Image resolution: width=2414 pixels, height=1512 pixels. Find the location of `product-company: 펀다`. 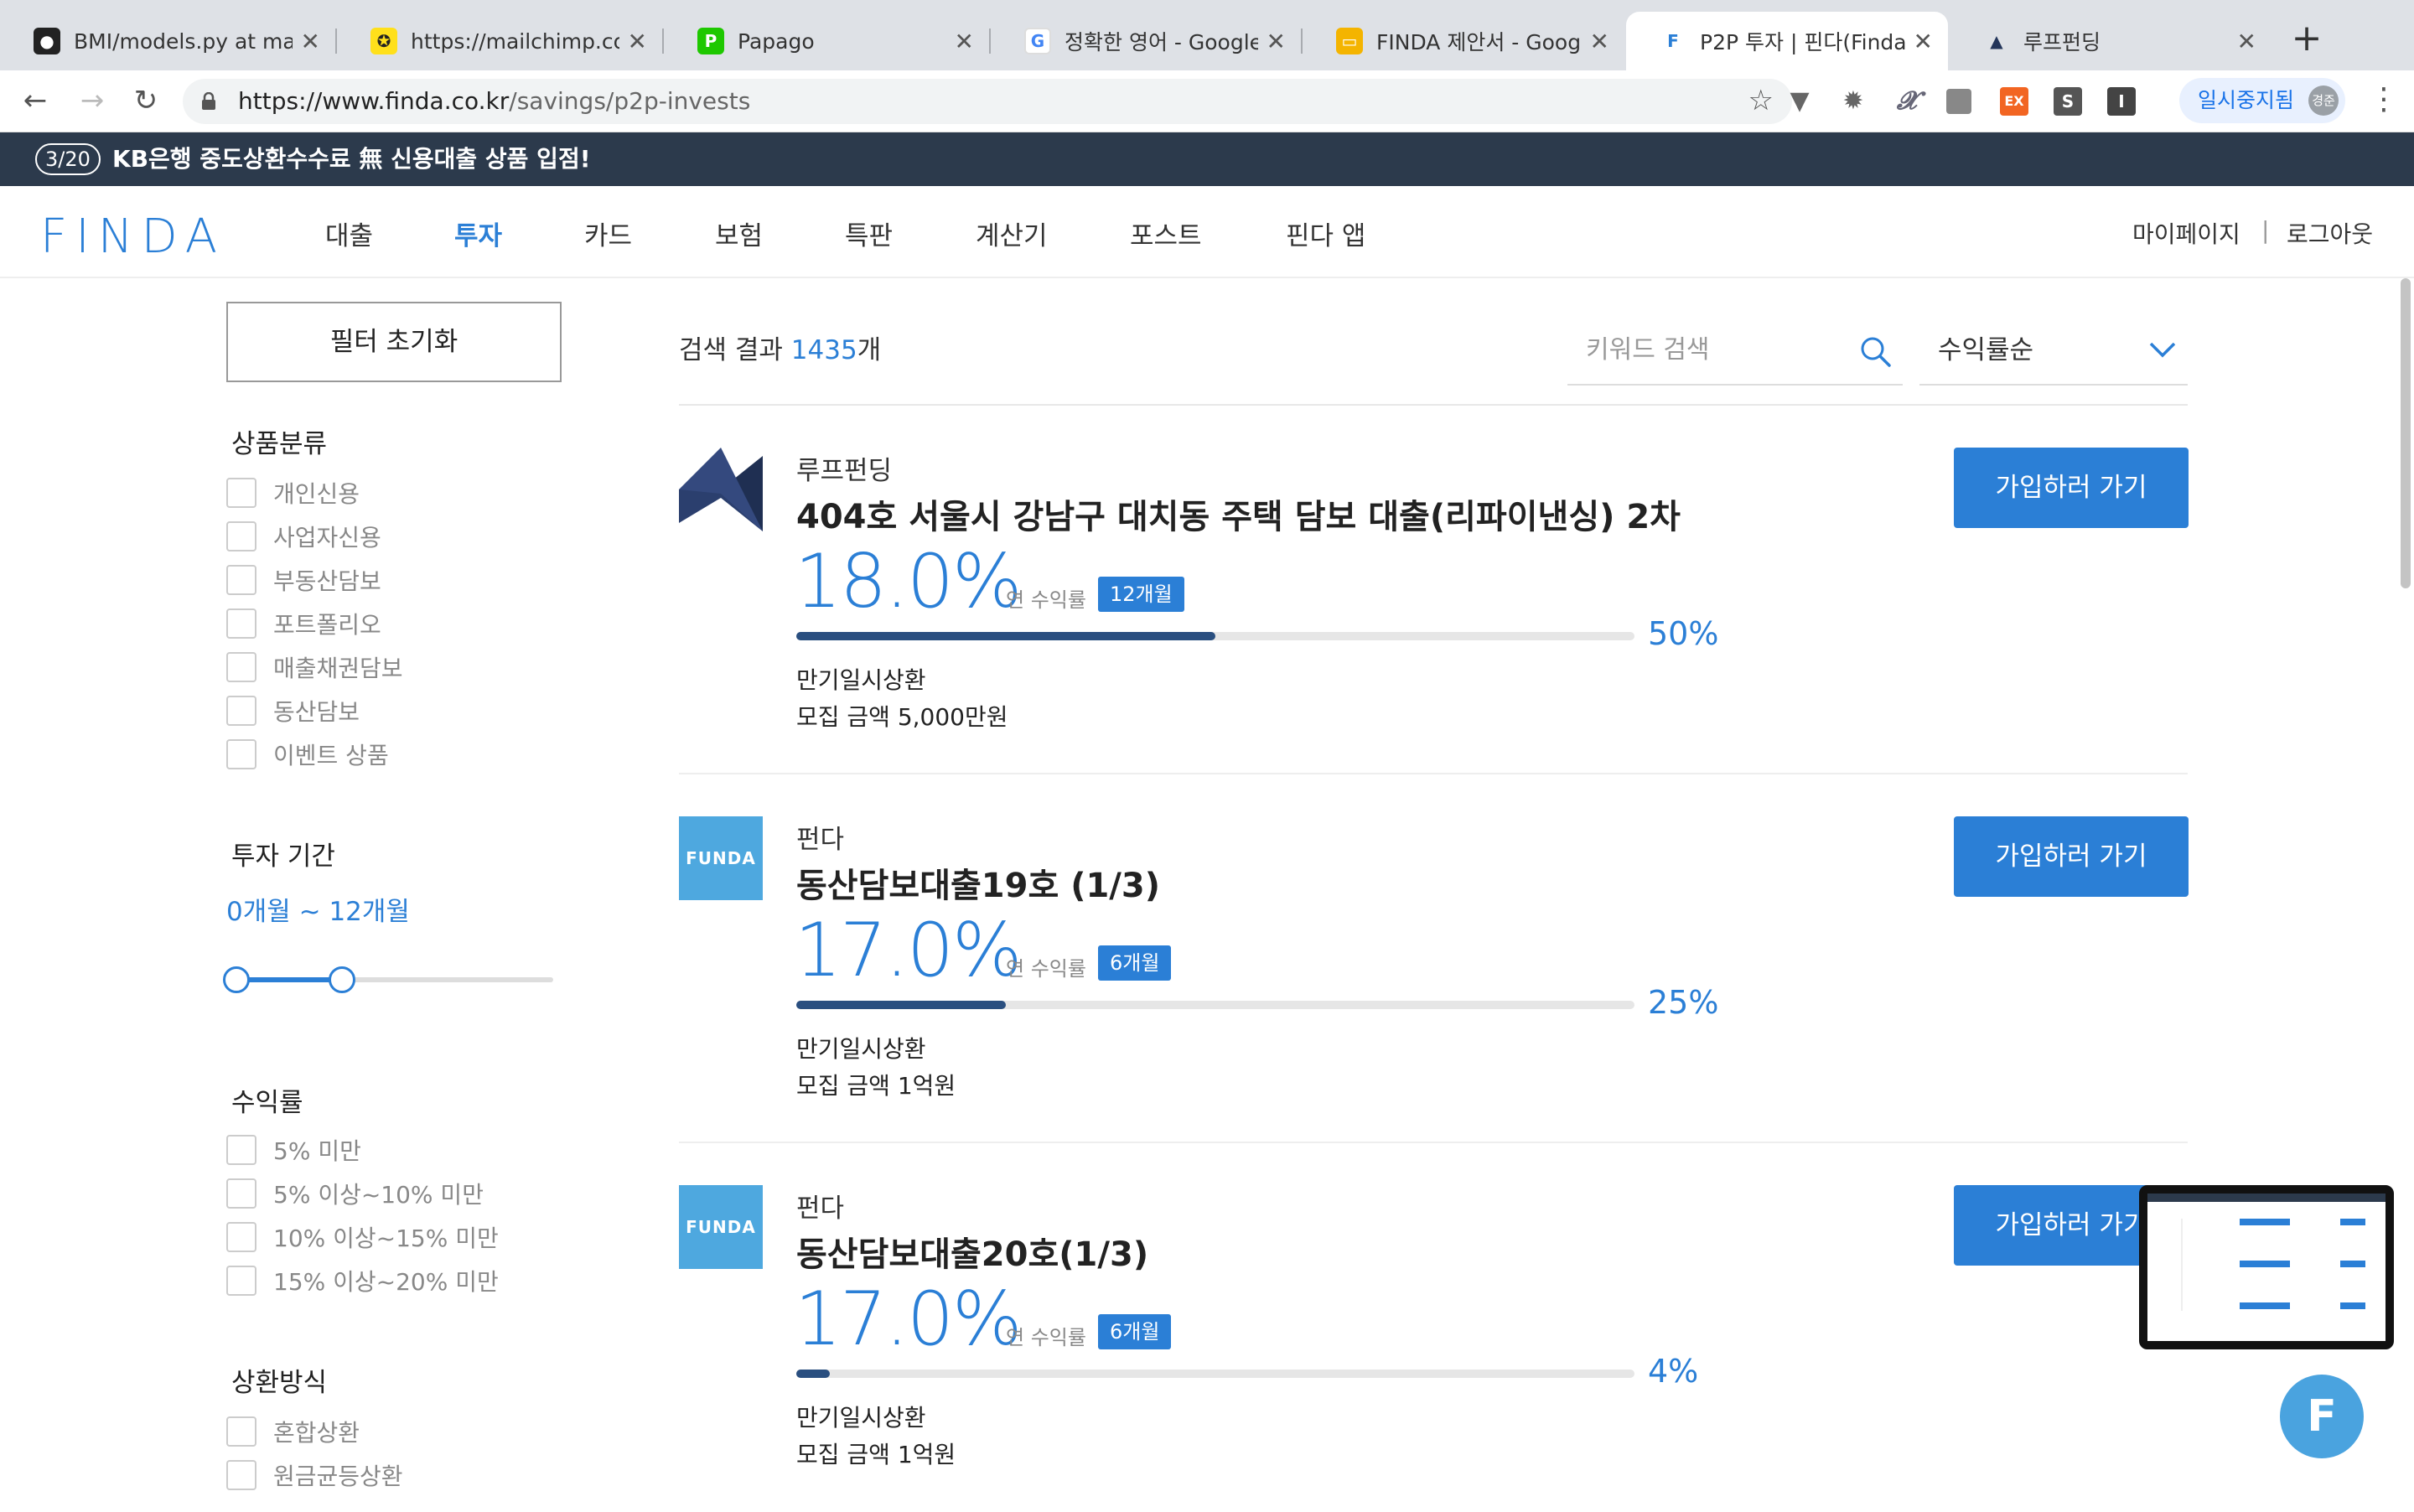

product-company: 펀다 is located at coordinates (821, 1209).